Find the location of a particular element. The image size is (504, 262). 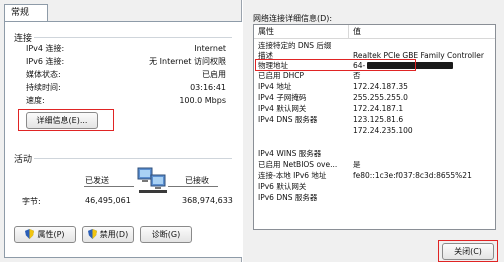

tab-general: 常规 is located at coordinates (26, 13).